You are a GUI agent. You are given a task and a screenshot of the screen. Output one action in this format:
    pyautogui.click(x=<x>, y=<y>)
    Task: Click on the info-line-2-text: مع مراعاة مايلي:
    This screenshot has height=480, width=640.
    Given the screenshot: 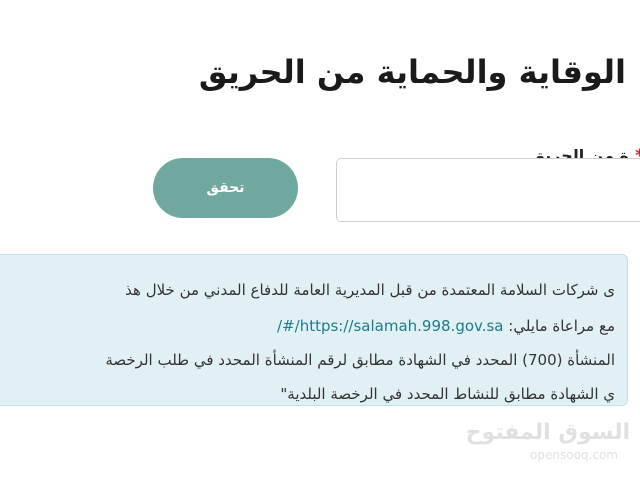 What is the action you would take?
    pyautogui.click(x=561, y=326)
    